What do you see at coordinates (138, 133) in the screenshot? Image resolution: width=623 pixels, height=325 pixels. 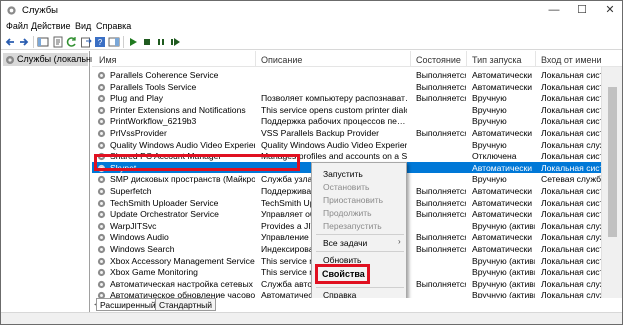 I see `cell-name: PrlVssProvider` at bounding box center [138, 133].